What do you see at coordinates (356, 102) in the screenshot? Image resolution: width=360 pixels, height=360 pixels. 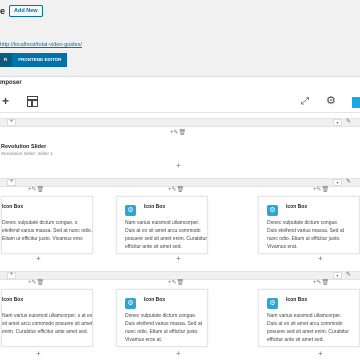 I see `update-button` at bounding box center [356, 102].